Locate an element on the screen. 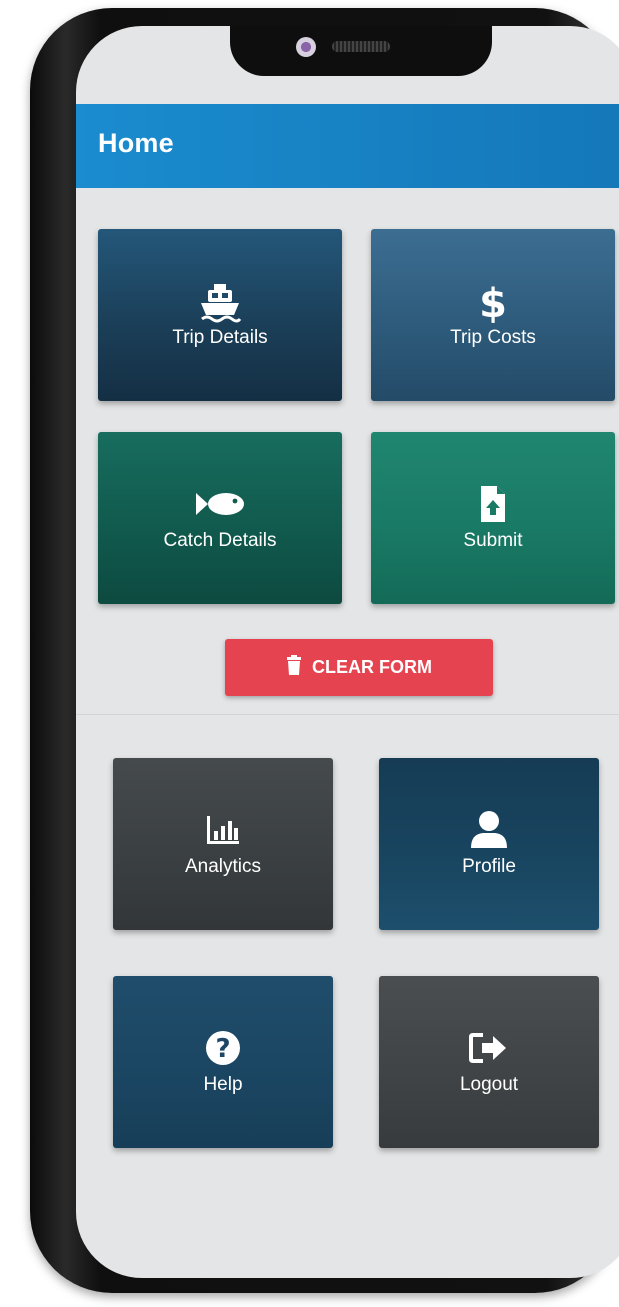  trip-details-tile: Trip Details is located at coordinates (220, 315).